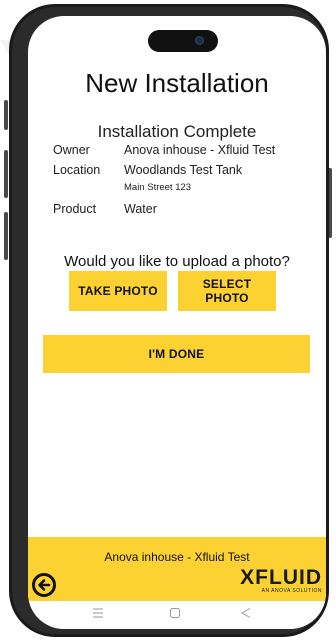 This screenshot has width=336, height=641. Describe the element at coordinates (183, 41) in the screenshot. I see `dynamic-island` at that location.